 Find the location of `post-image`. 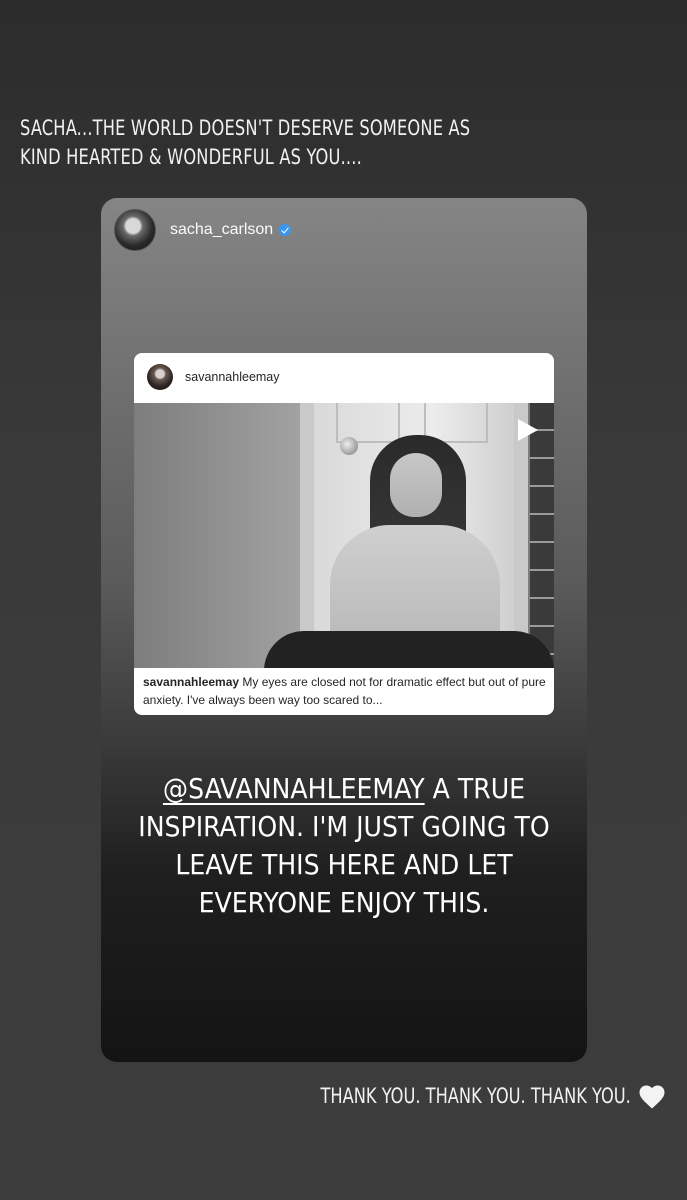

post-image is located at coordinates (344, 535).